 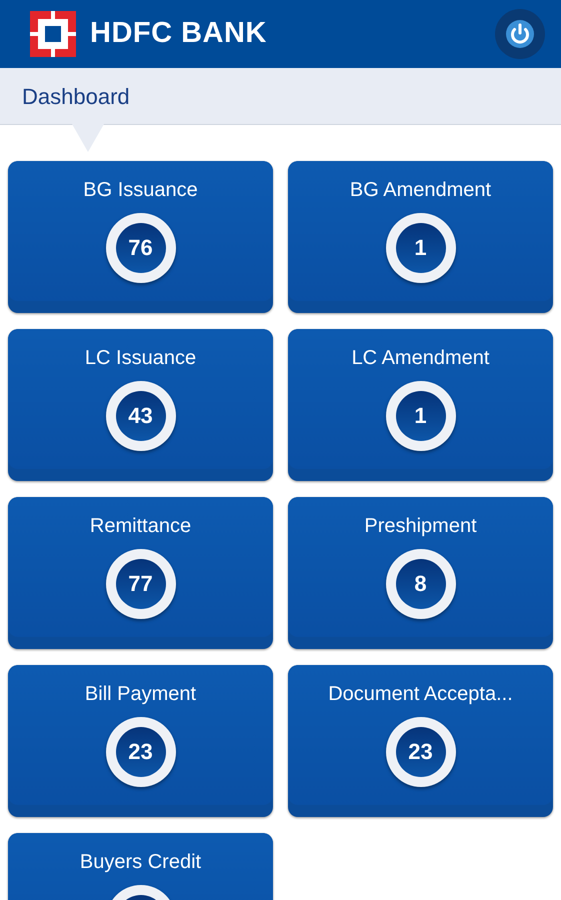 What do you see at coordinates (140, 190) in the screenshot?
I see `tile-title: BG Issuance` at bounding box center [140, 190].